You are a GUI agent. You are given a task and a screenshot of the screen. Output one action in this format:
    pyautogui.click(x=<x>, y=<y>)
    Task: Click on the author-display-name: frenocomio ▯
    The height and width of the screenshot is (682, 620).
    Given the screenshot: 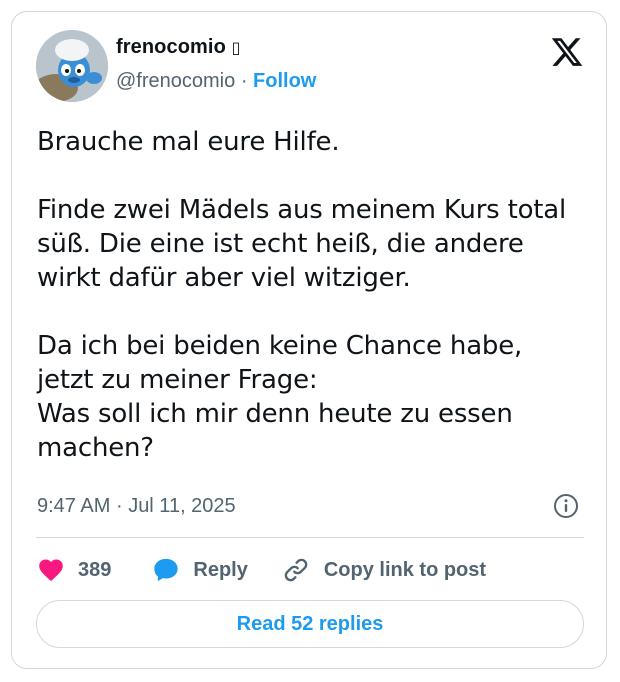 What is the action you would take?
    pyautogui.click(x=178, y=47)
    